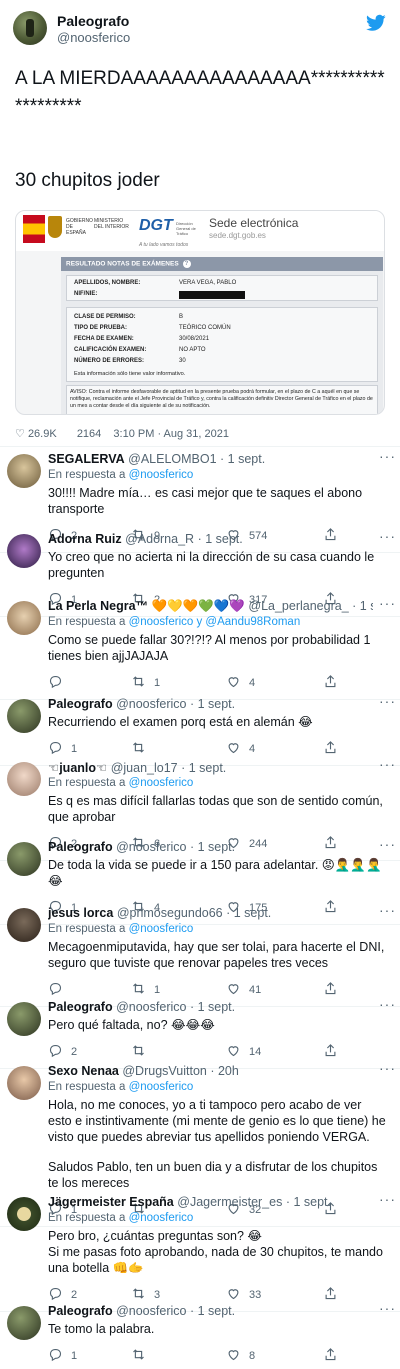 The width and height of the screenshot is (400, 1369). Describe the element at coordinates (85, 539) in the screenshot. I see `reply-author-name: Adorna Ruiz` at that location.